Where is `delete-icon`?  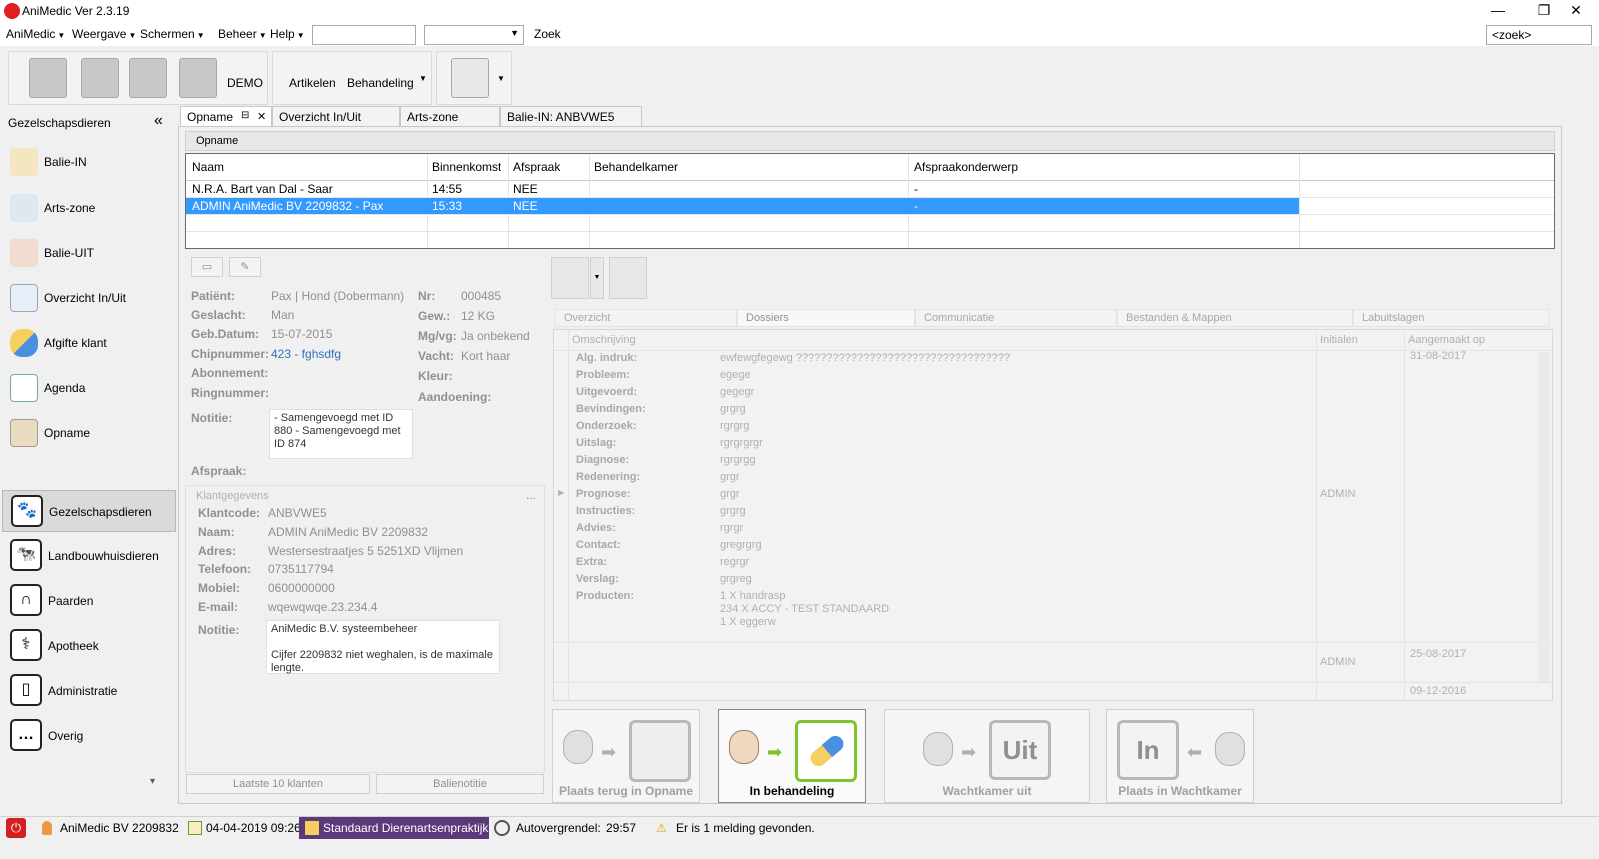 delete-icon is located at coordinates (198, 78).